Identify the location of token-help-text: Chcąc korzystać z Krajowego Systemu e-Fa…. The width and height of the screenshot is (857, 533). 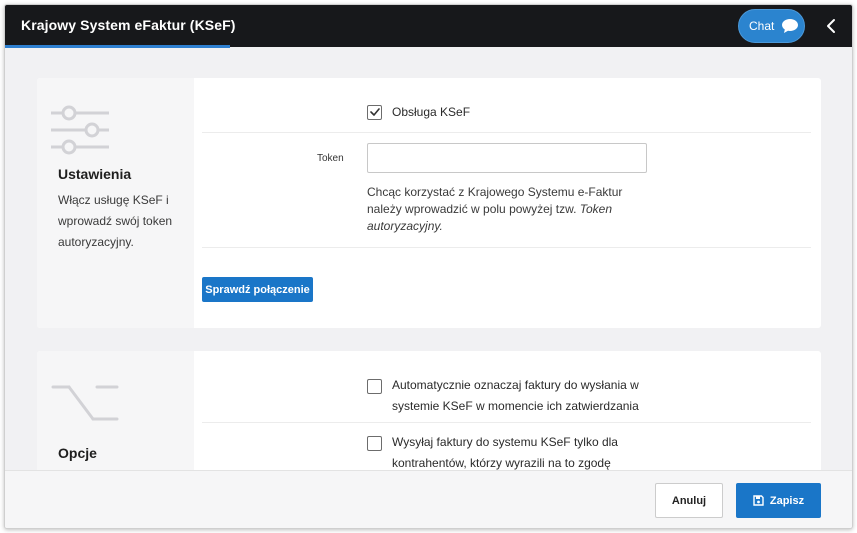
(507, 209).